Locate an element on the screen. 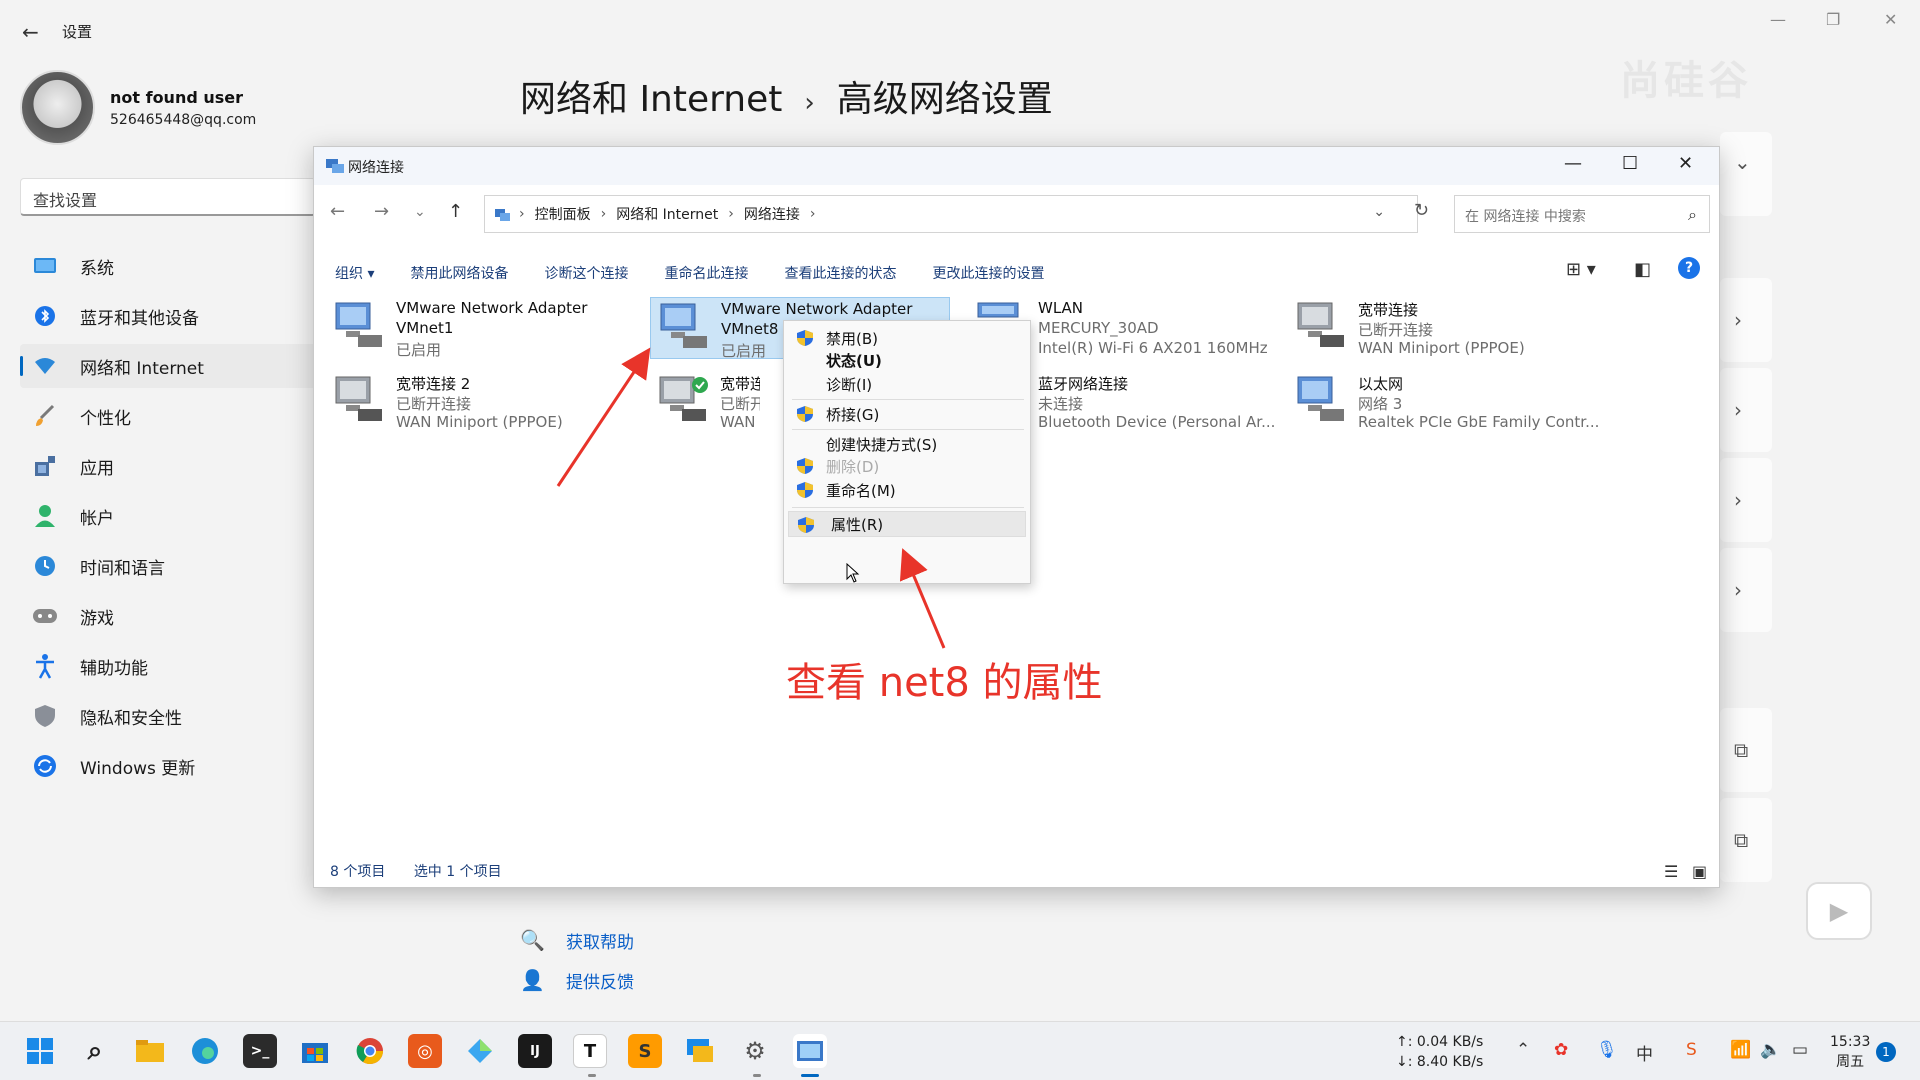  preview-pane-icon: ◧ is located at coordinates (1642, 269).